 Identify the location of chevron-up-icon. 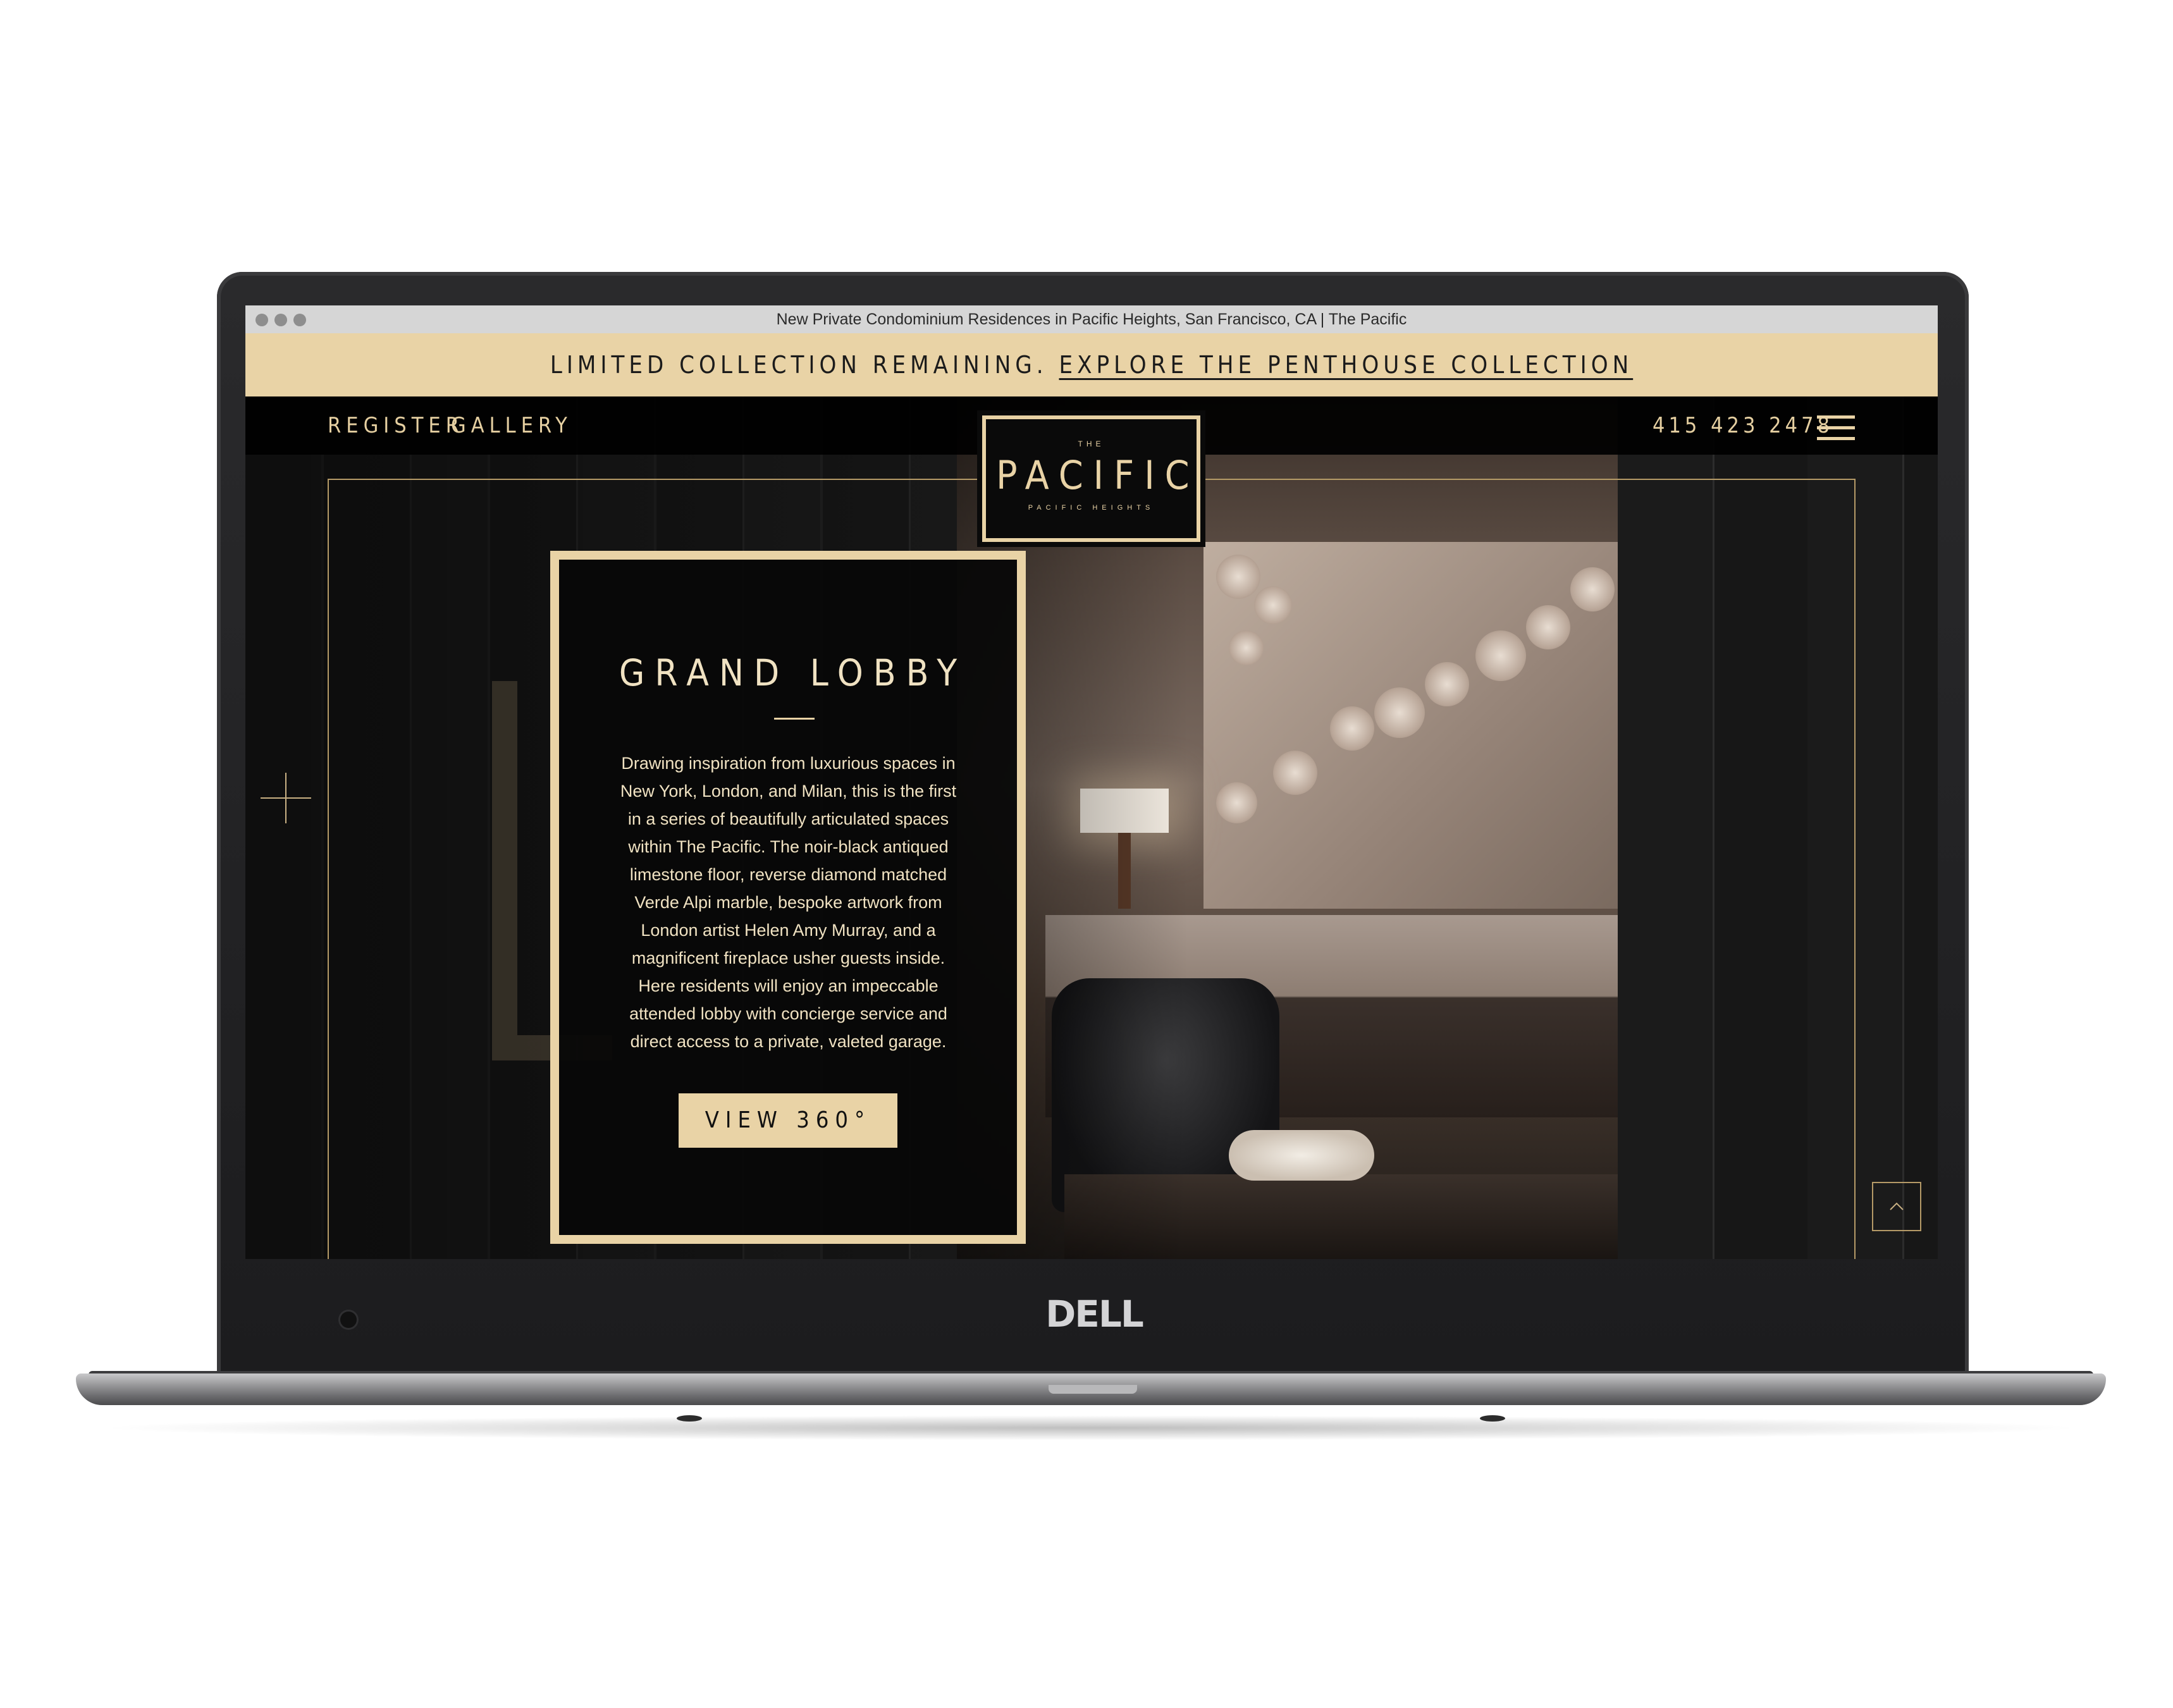
(1897, 1206).